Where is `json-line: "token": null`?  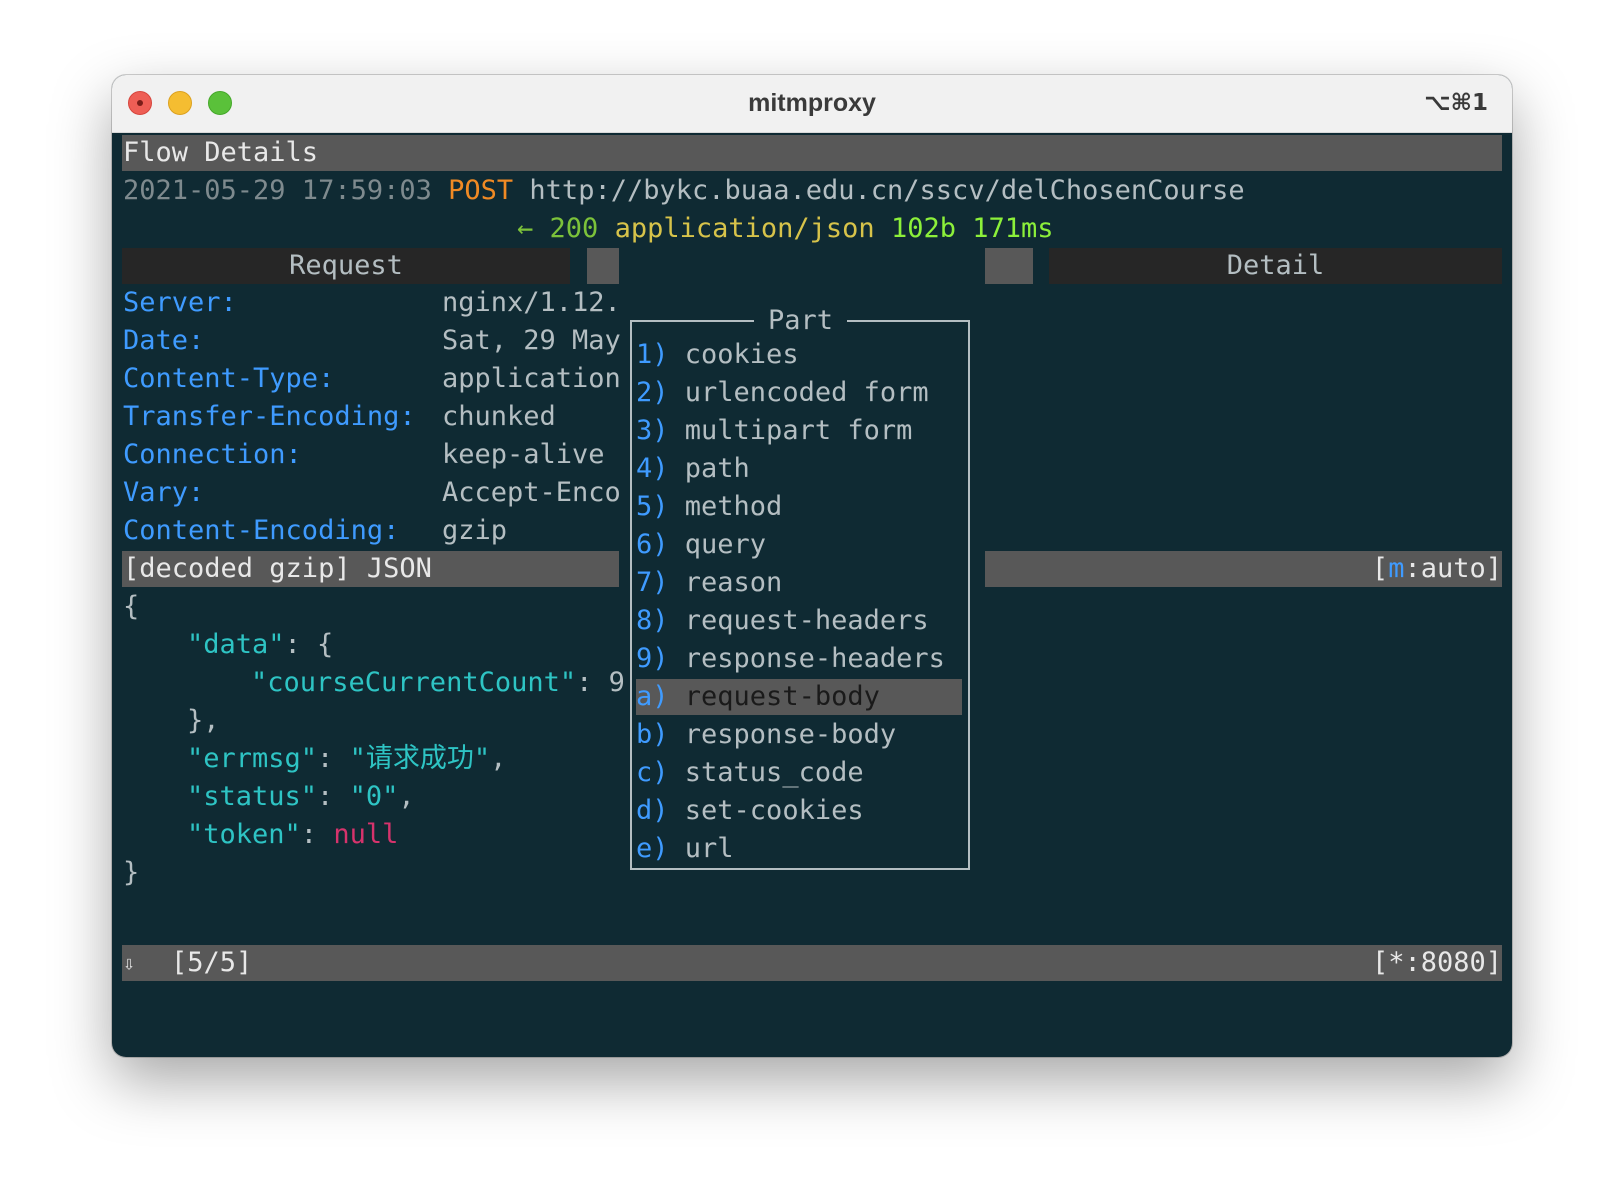 json-line: "token": null is located at coordinates (293, 834).